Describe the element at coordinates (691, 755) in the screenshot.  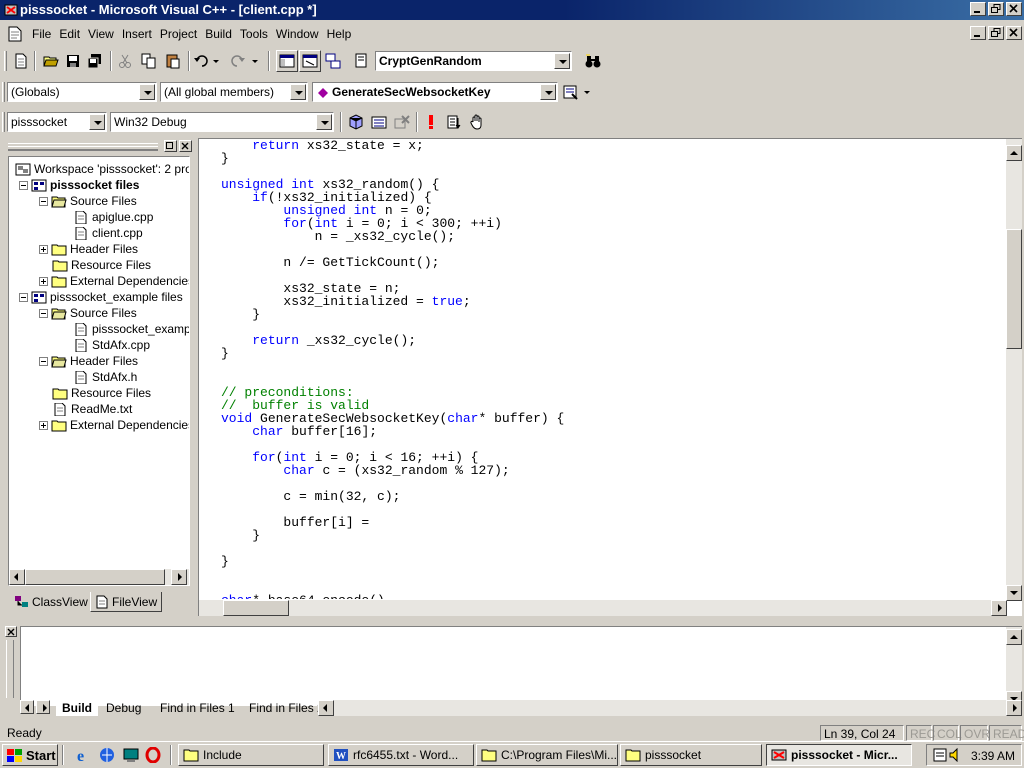
I see `task-pisssocket-folder: pisssocket` at that location.